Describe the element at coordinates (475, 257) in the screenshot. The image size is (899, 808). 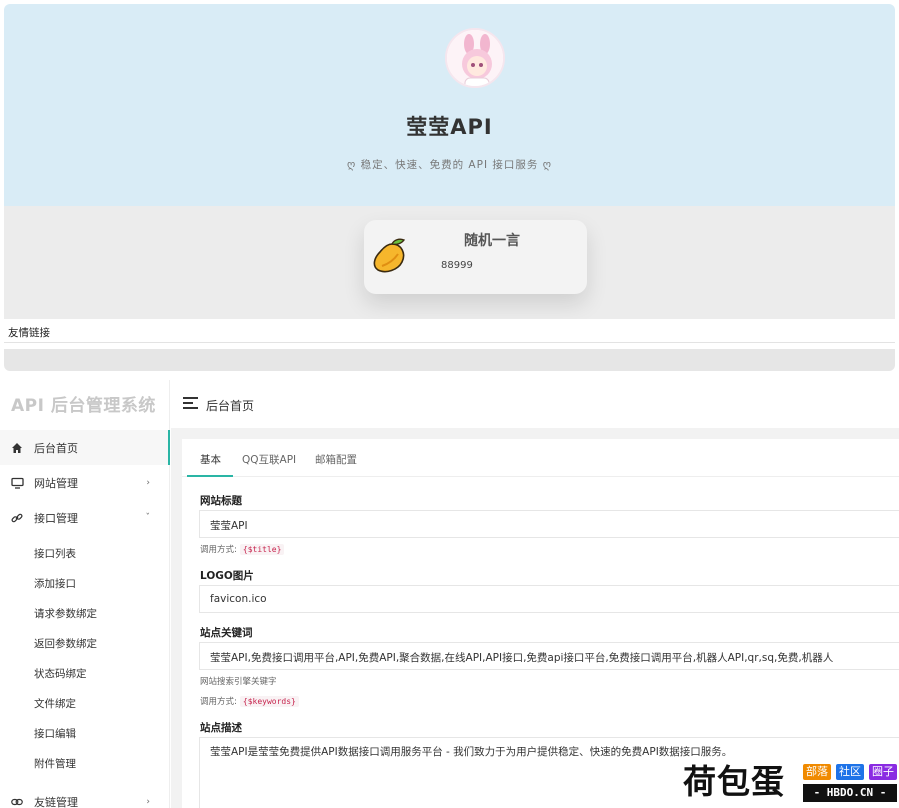
I see `random-quote-card: 随机一言 88999` at that location.